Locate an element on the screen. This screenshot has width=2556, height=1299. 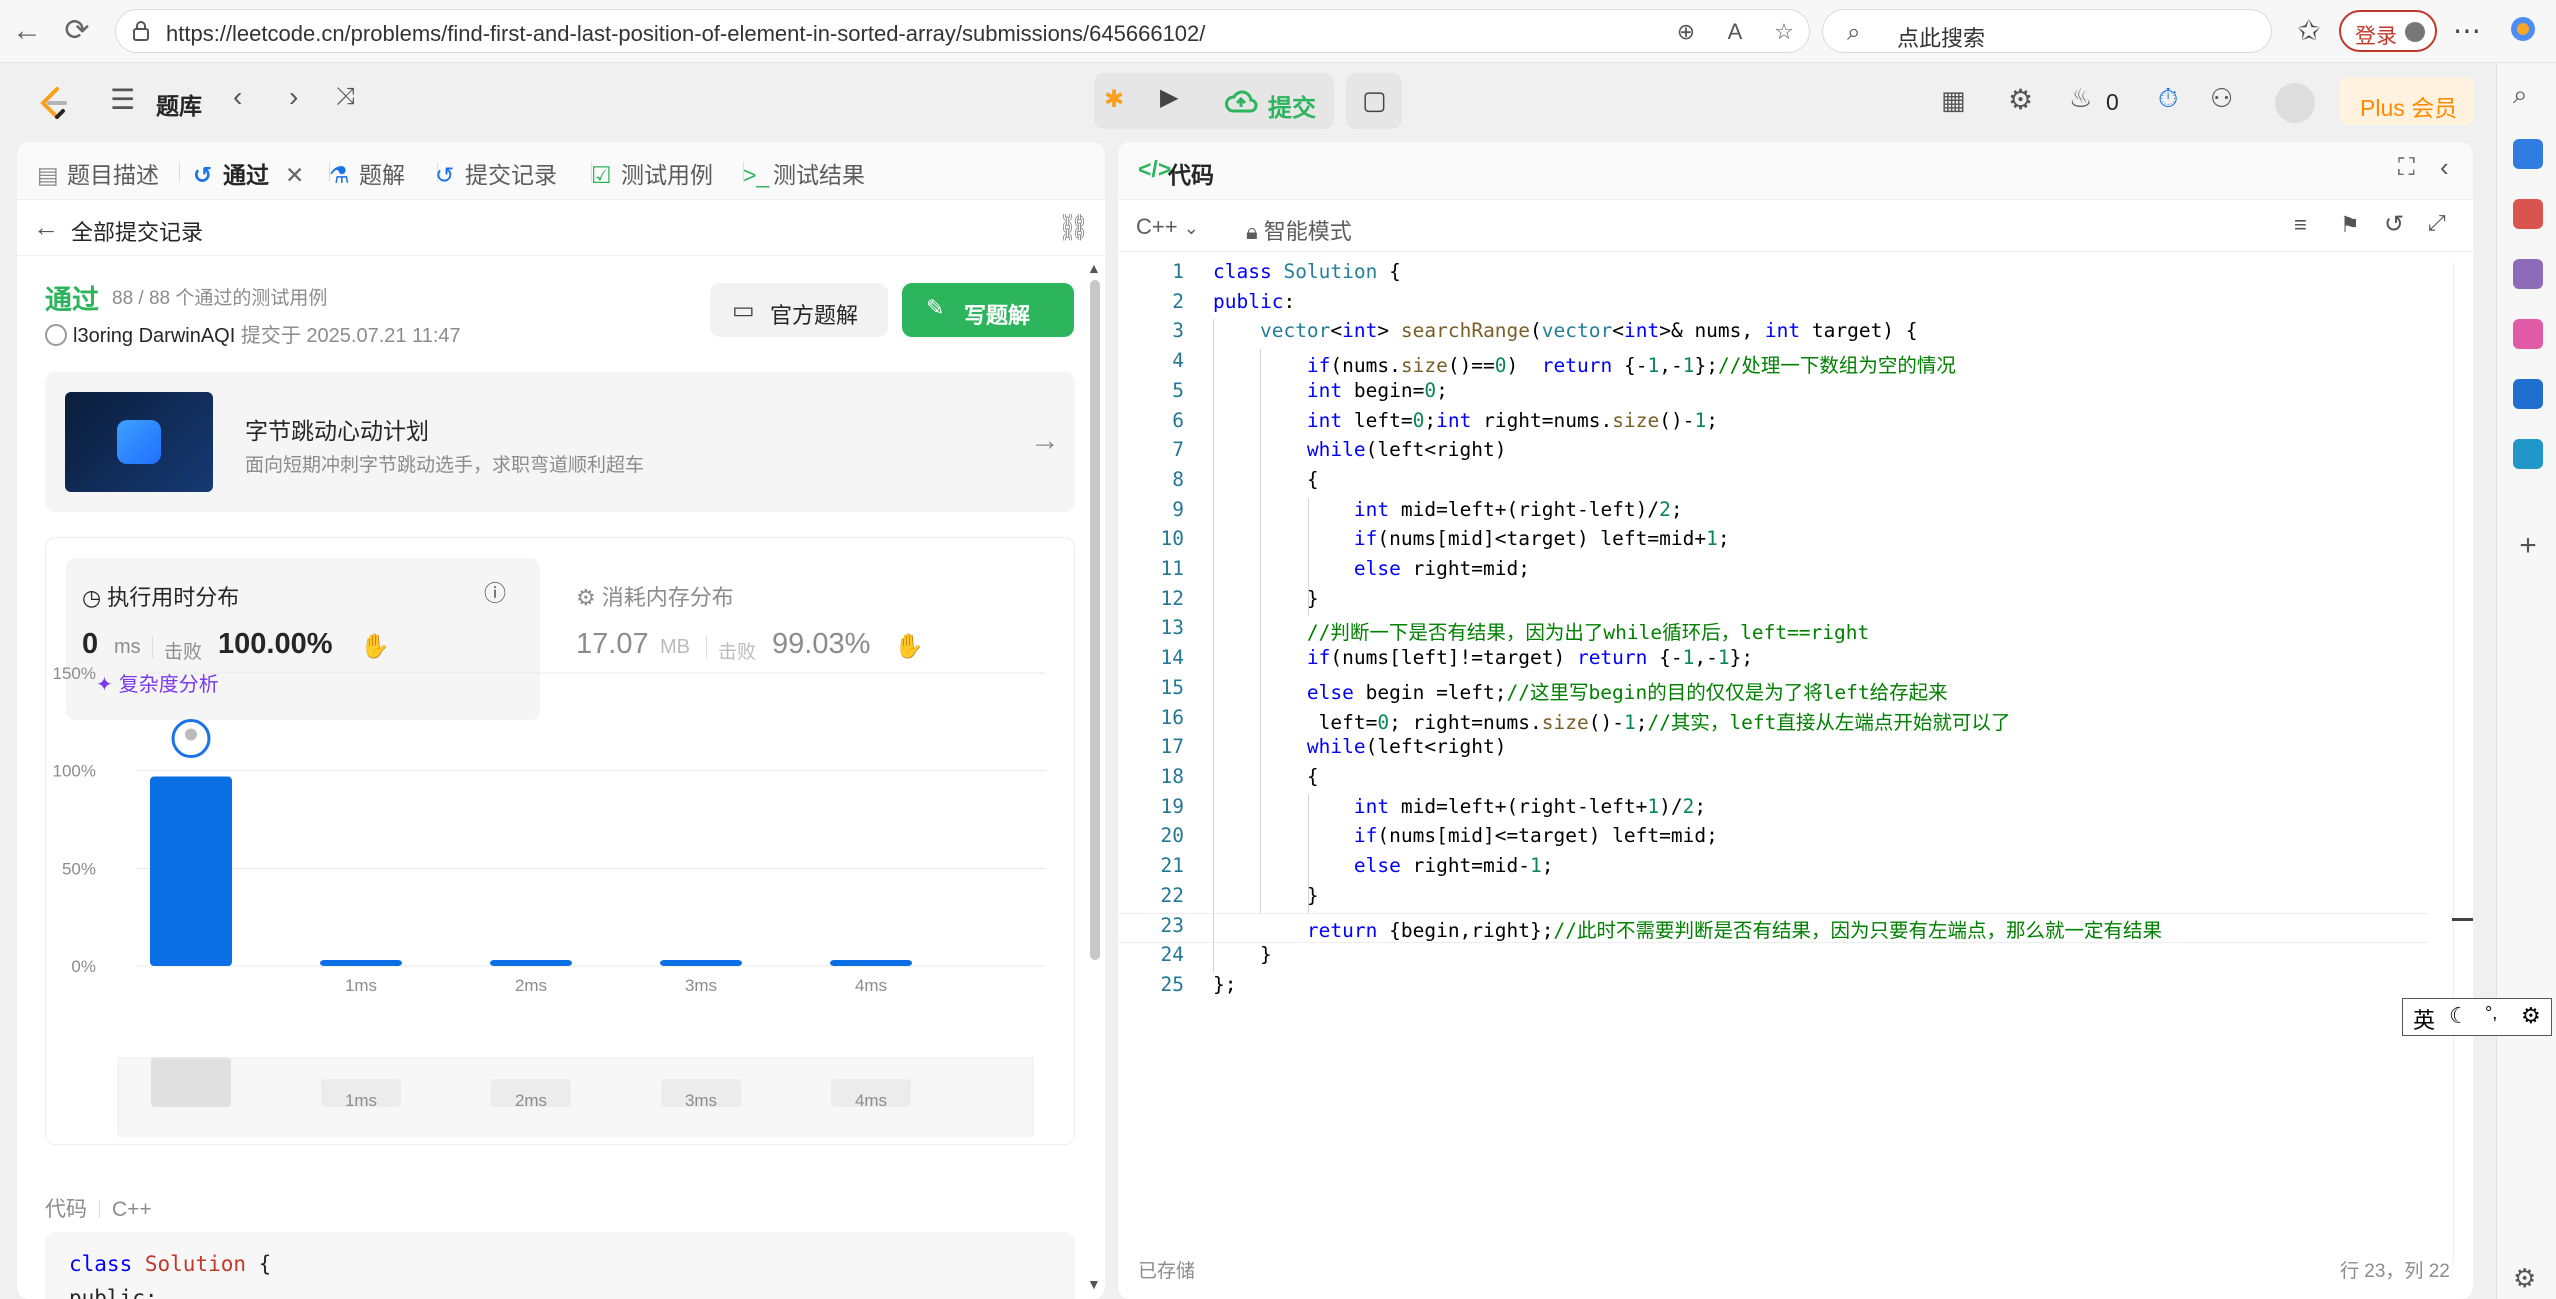
sidebar-games-icon is located at coordinates (2528, 274).